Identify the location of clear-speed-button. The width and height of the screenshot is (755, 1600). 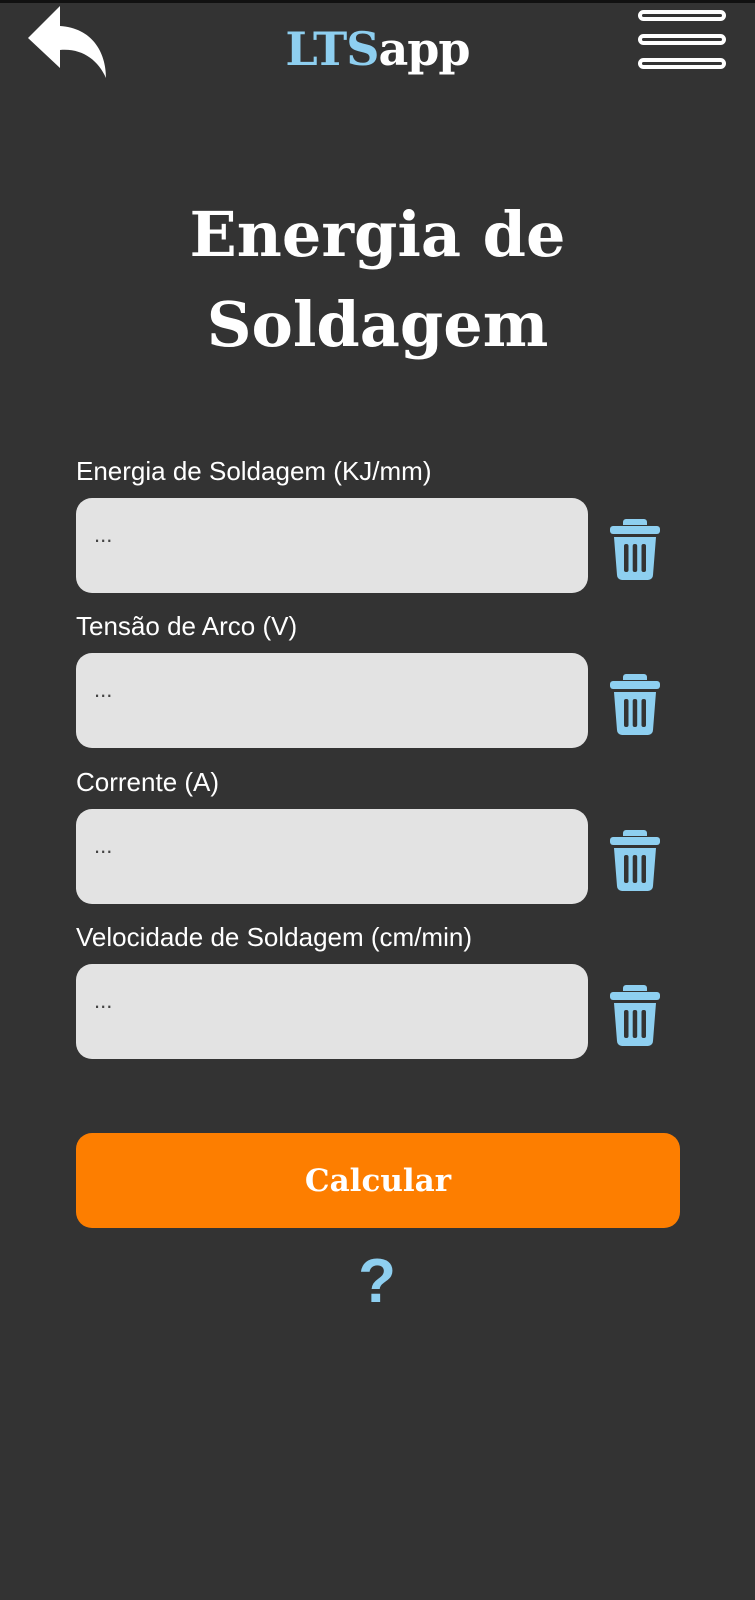
(635, 1015).